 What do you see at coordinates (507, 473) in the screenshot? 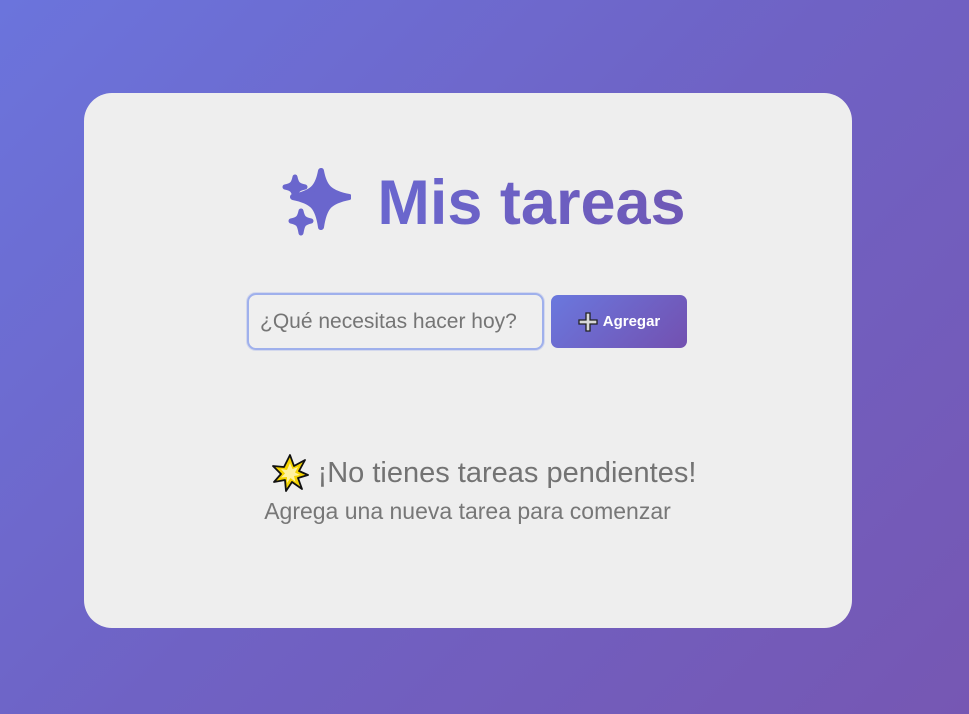
I see `empty-state-title: ¡No tienes tareas pendientes!` at bounding box center [507, 473].